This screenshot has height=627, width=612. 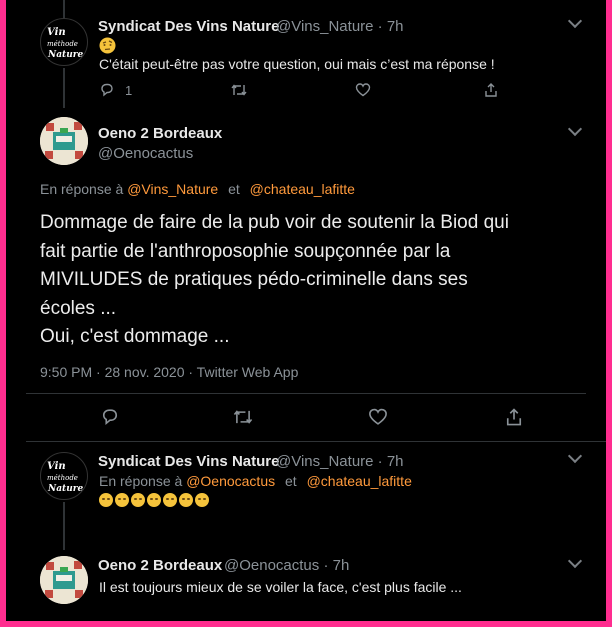 I want to click on author-handle: @Oenocactus · 7h, so click(x=286, y=565).